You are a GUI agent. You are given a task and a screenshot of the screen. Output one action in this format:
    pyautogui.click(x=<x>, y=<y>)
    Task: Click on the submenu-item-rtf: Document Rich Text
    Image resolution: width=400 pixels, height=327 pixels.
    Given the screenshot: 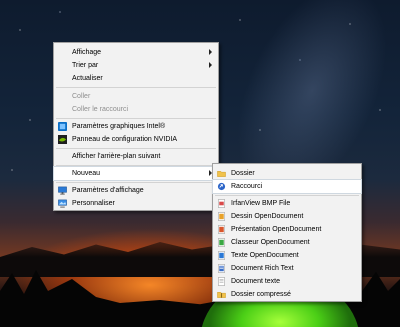 What is the action you would take?
    pyautogui.click(x=287, y=268)
    